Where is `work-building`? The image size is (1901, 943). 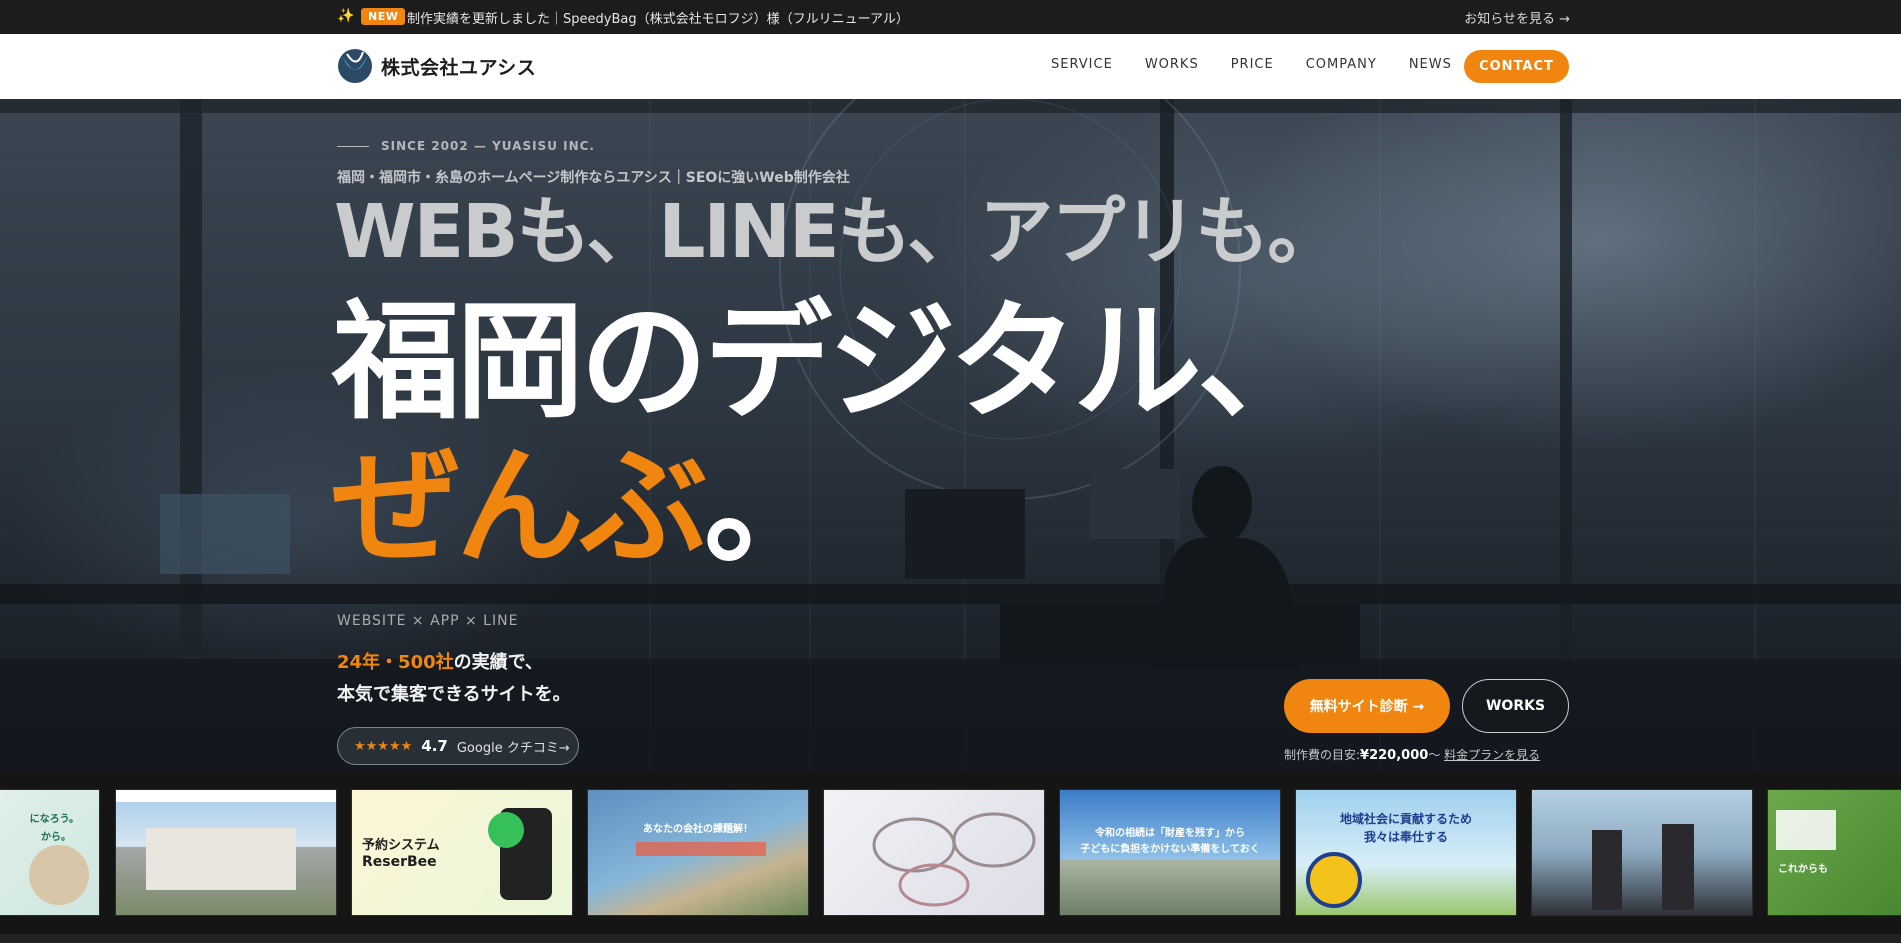 work-building is located at coordinates (221, 859).